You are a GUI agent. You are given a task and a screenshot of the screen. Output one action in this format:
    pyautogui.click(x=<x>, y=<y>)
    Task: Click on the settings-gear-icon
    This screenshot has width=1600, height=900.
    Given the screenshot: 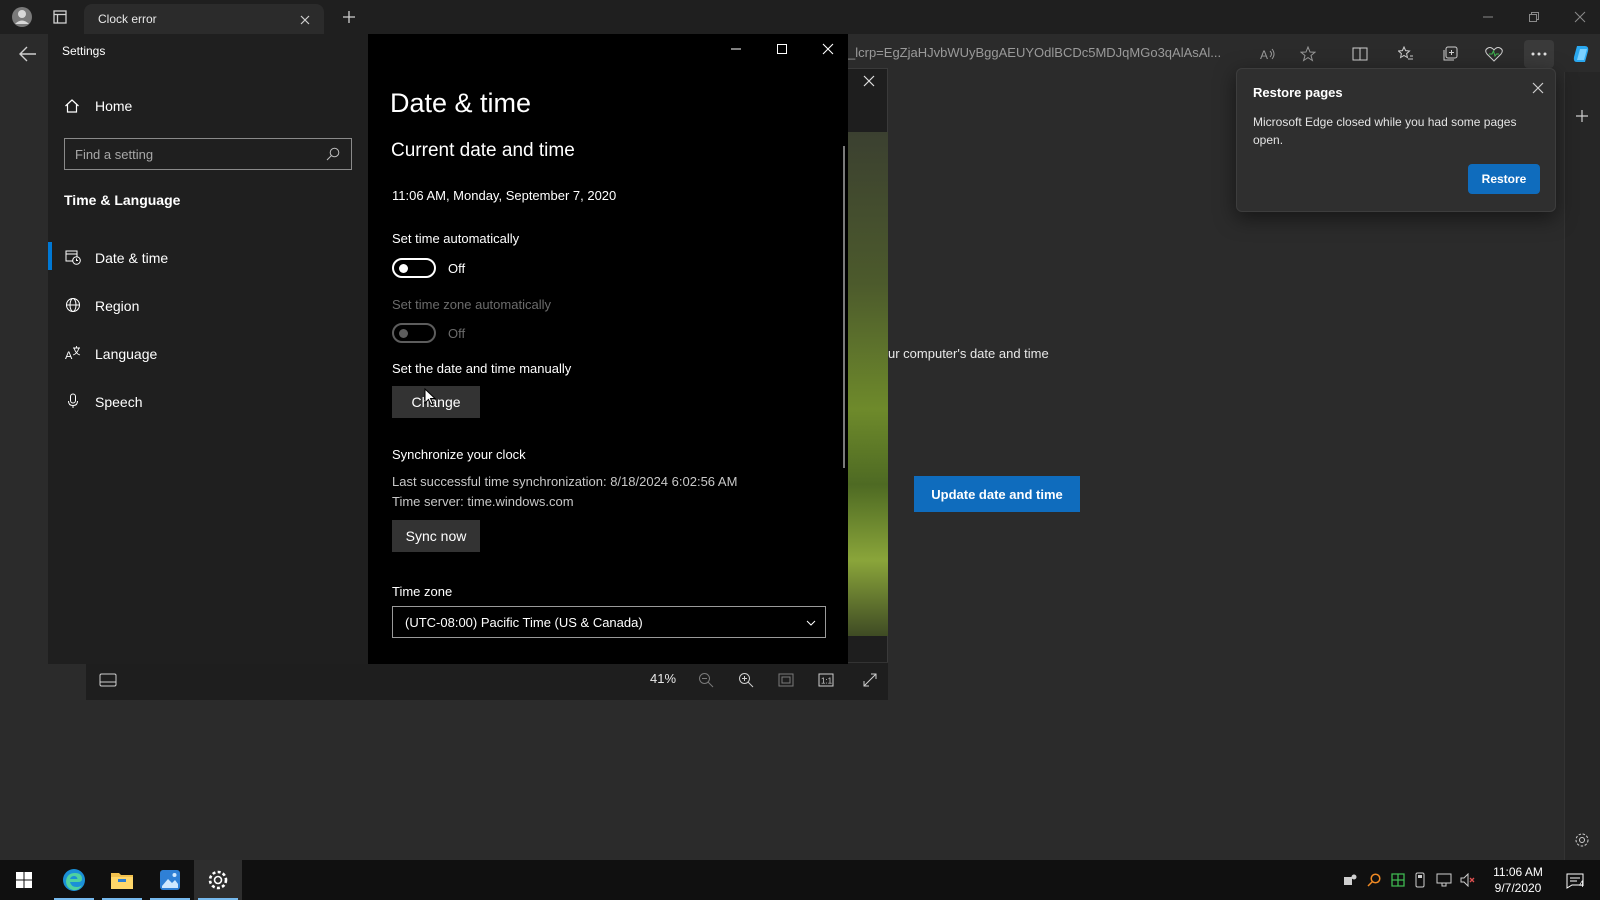 What is the action you would take?
    pyautogui.click(x=218, y=880)
    